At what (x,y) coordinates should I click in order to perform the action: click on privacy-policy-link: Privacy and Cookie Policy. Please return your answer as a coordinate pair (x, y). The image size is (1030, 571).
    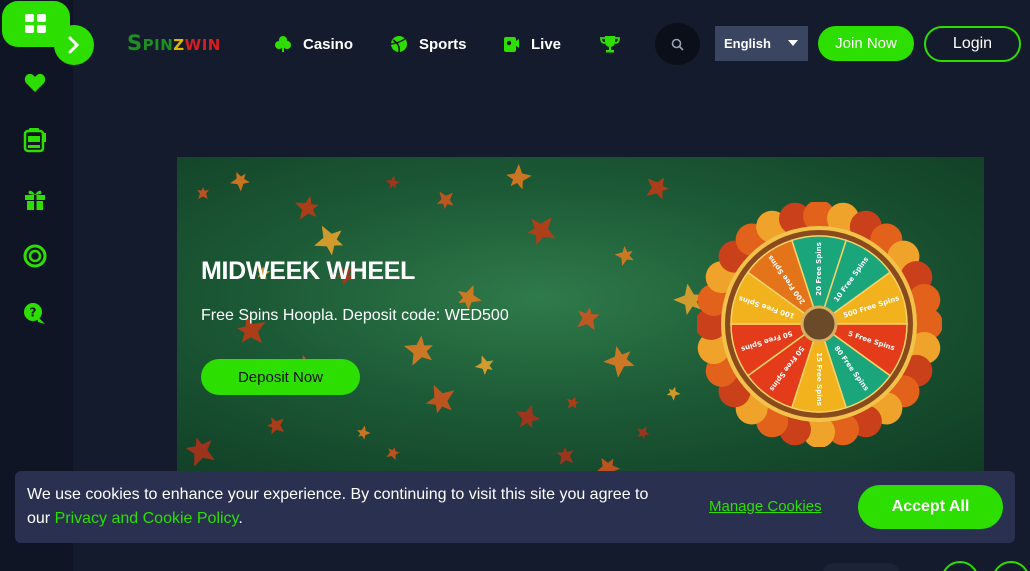
    Looking at the image, I should click on (147, 518).